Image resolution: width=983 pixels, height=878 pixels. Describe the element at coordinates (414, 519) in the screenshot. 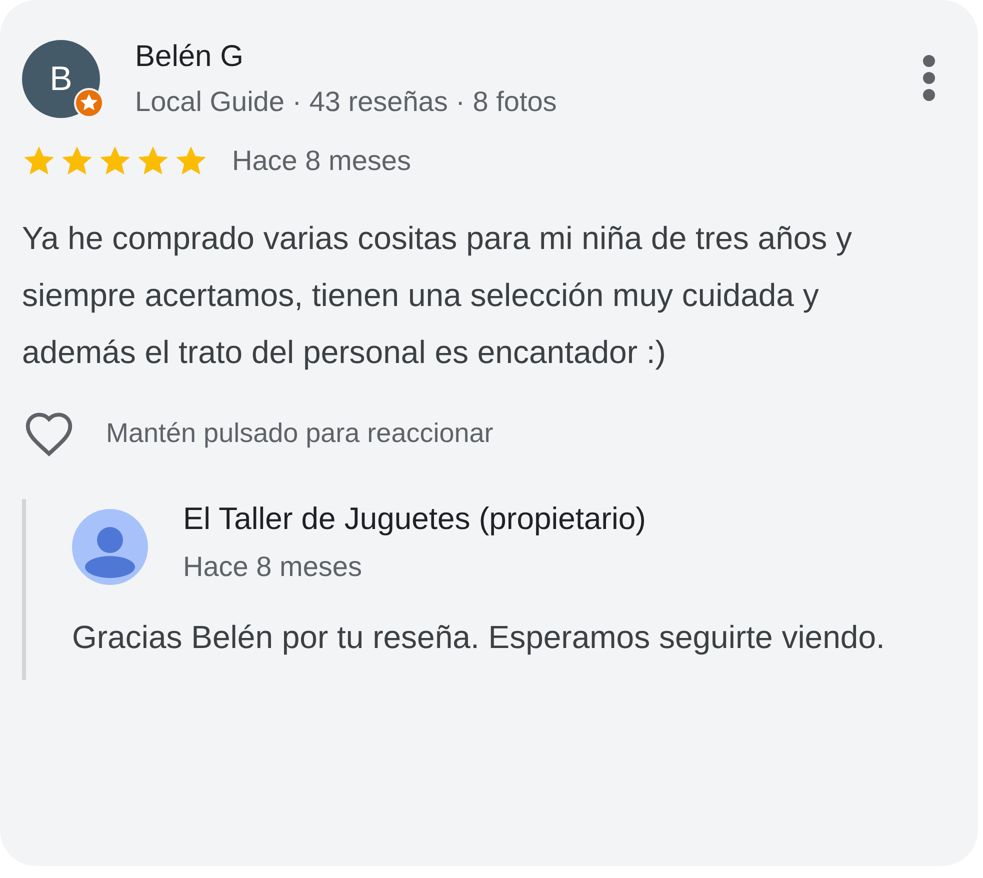

I see `owner-name: El Taller de Juguetes (propietario)` at that location.